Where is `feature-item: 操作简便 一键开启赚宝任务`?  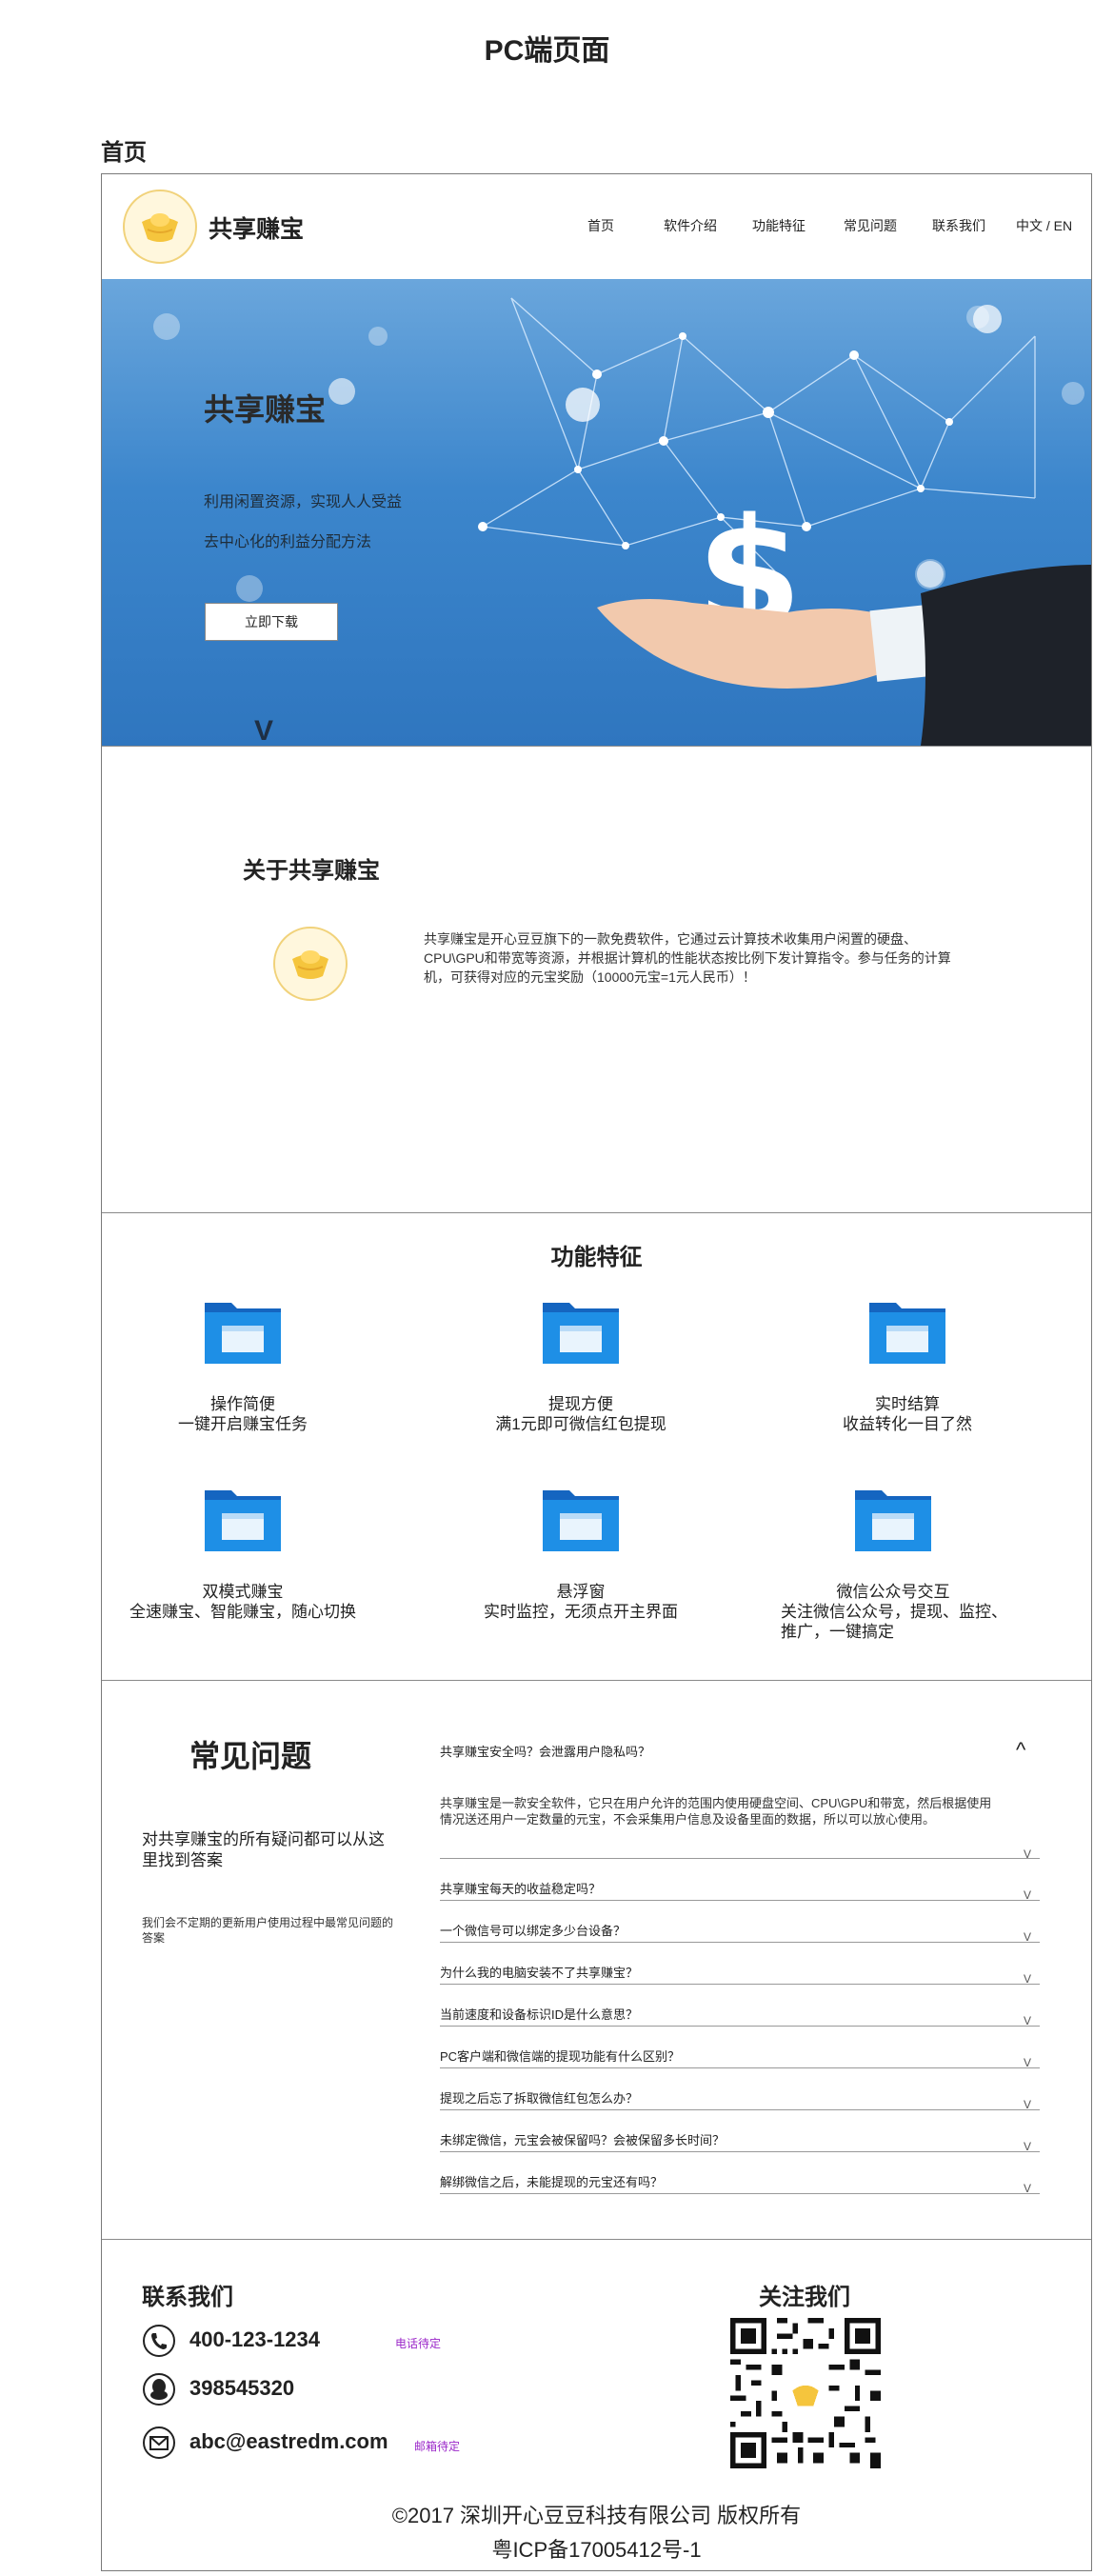
feature-item: 操作简便 一键开启赚宝任务 is located at coordinates (243, 1367).